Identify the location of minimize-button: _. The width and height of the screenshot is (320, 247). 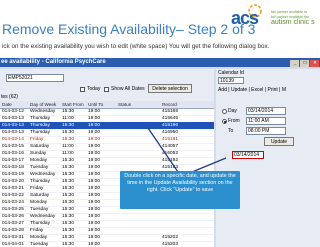
(294, 63).